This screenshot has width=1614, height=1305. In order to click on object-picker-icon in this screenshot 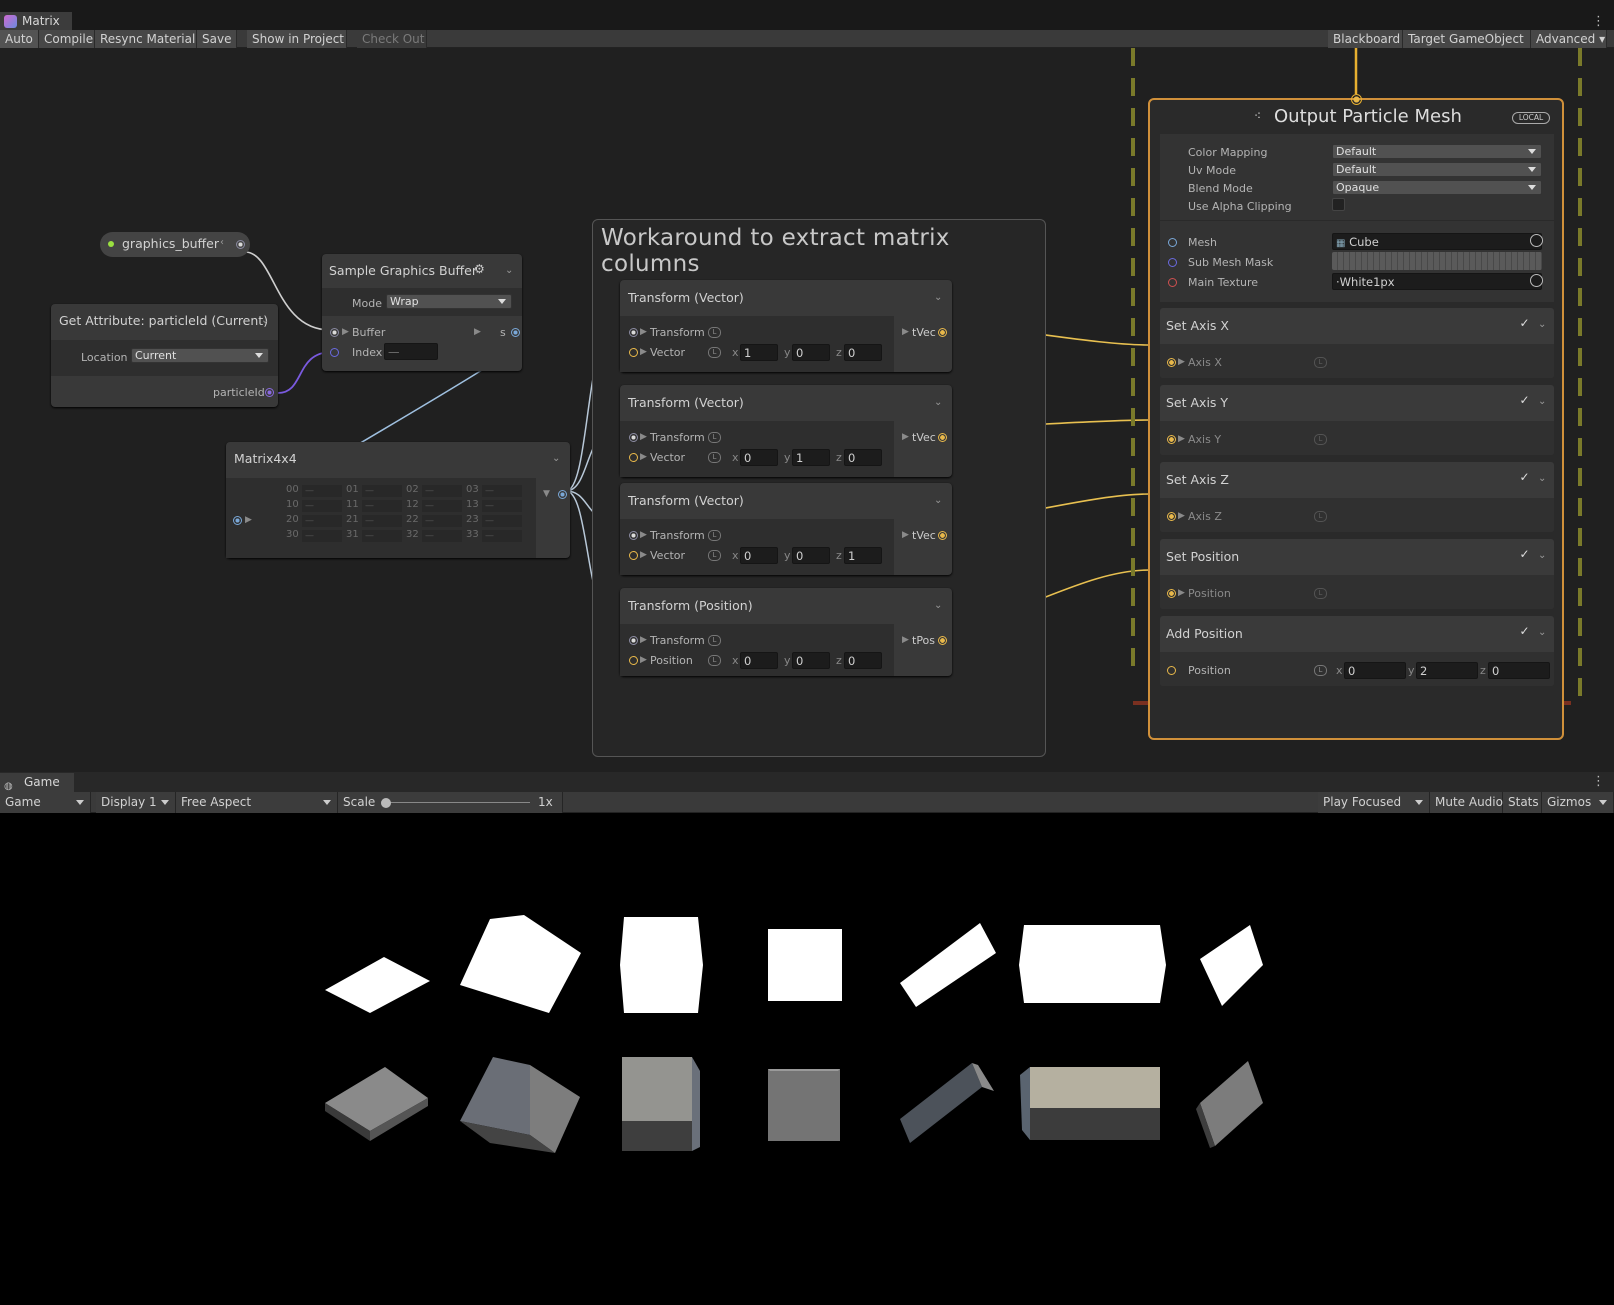, I will do `click(1536, 280)`.